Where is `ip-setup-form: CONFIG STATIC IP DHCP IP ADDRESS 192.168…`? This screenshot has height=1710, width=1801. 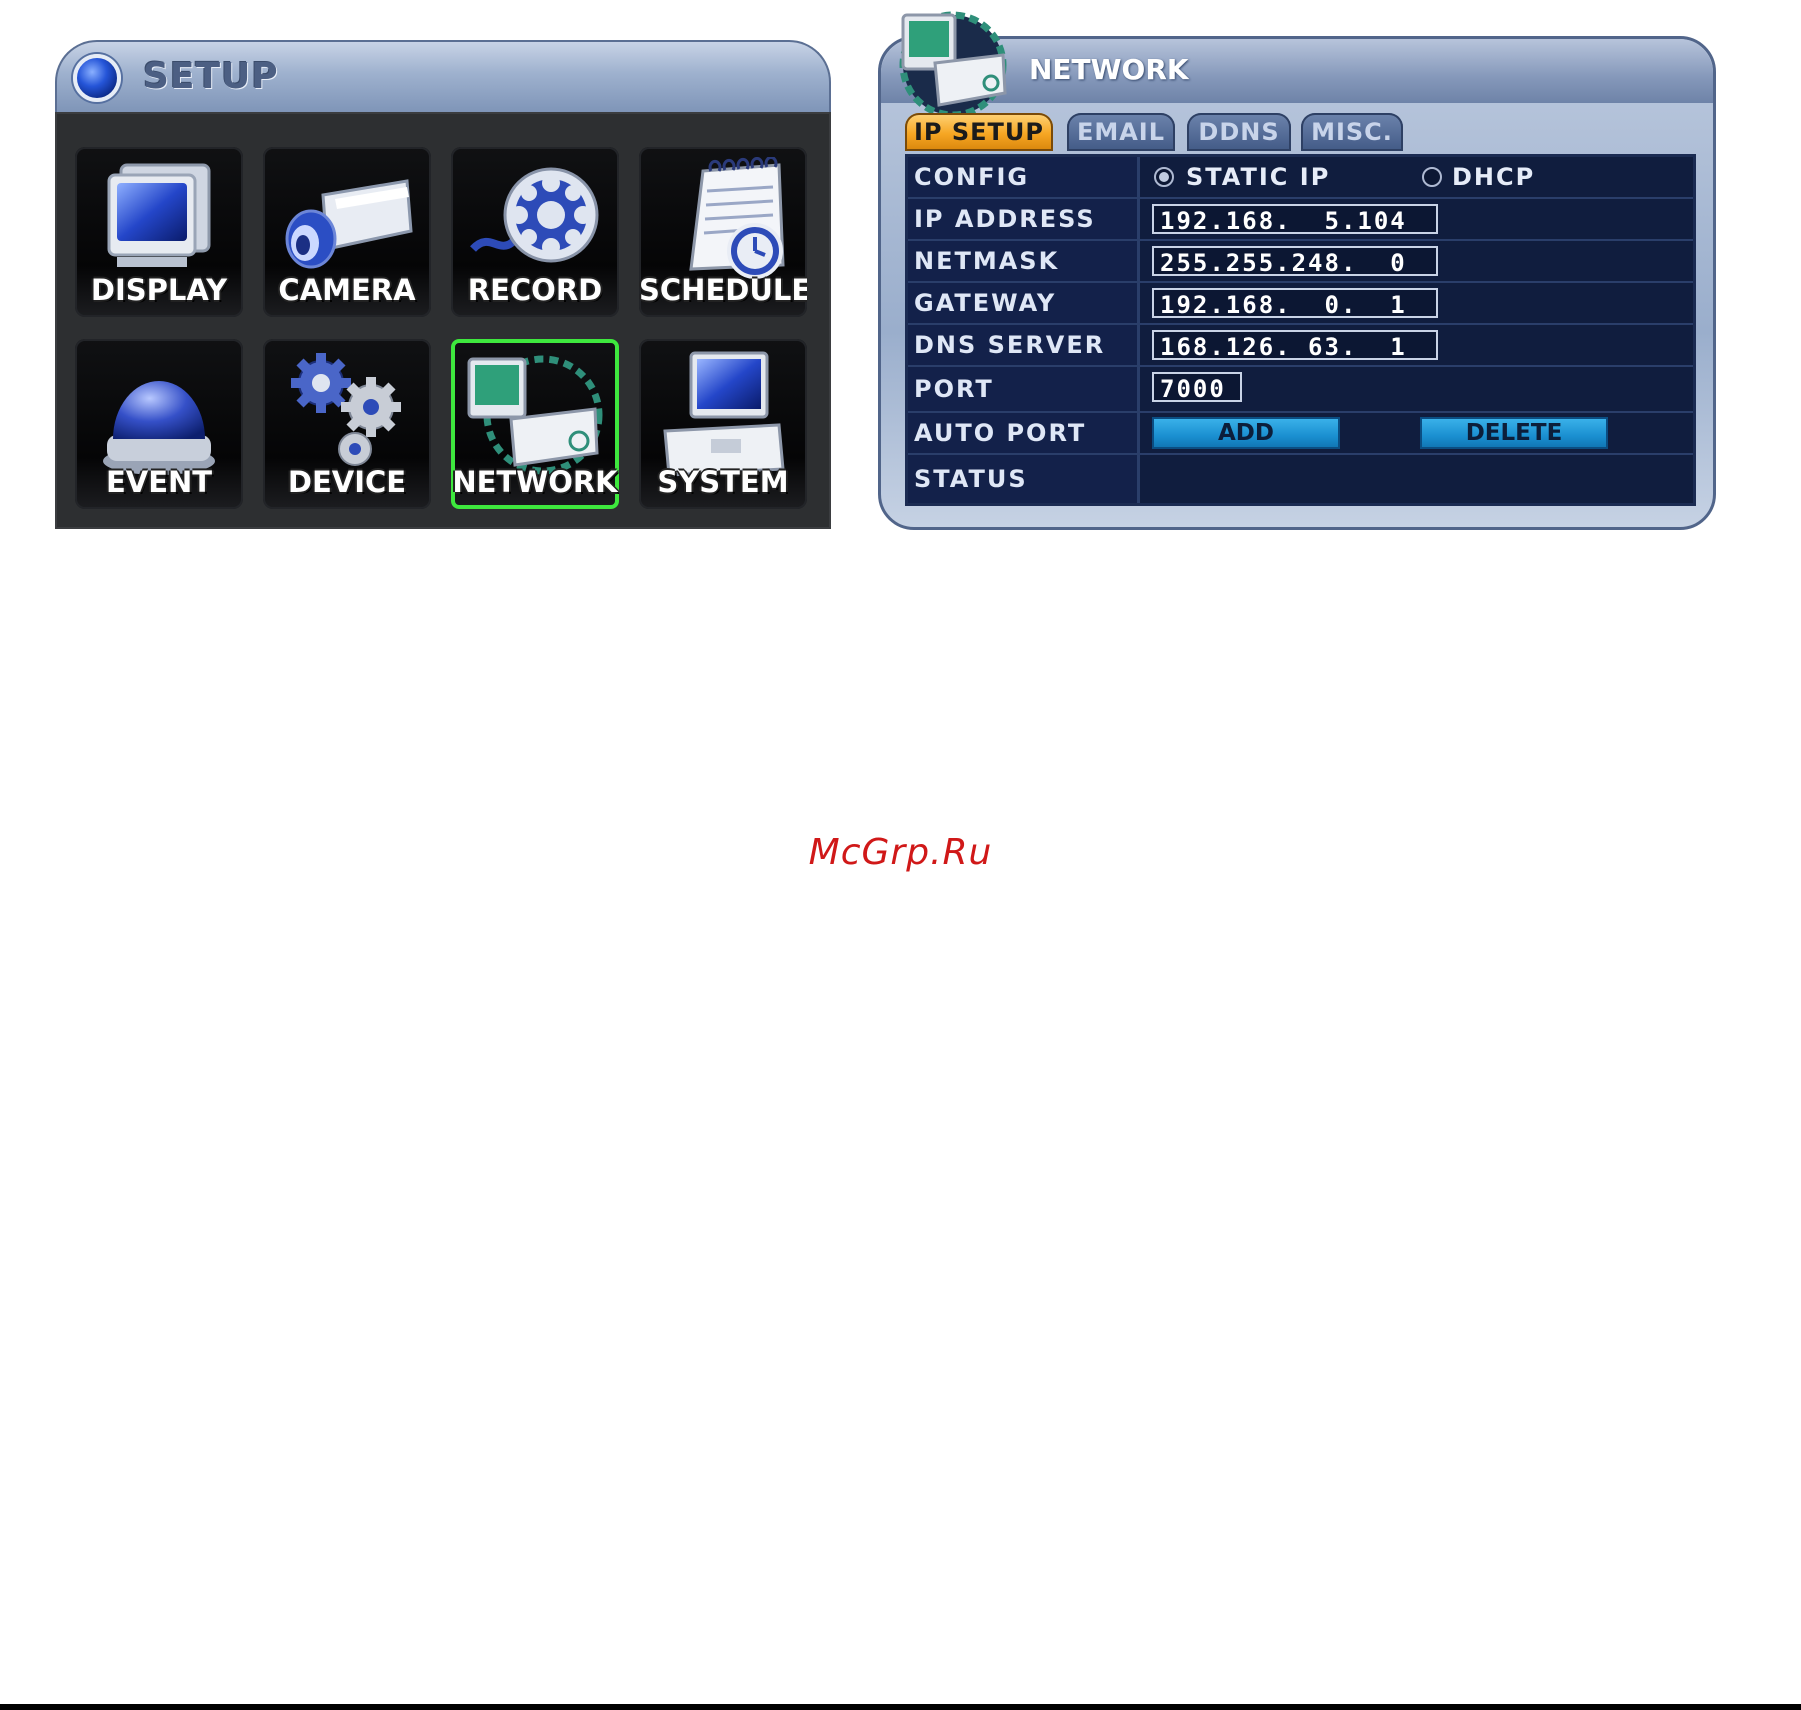
ip-setup-form: CONFIG STATIC IP DHCP IP ADDRESS 192.168… is located at coordinates (1300, 330).